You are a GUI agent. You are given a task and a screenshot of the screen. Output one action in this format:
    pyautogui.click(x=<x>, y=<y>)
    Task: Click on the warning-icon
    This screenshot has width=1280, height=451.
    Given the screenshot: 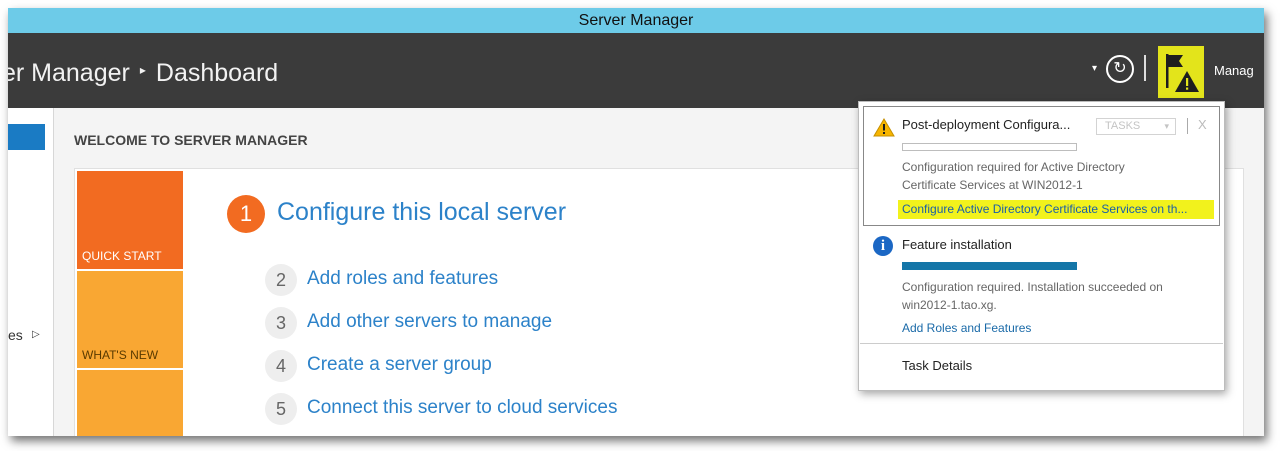 What is the action you would take?
    pyautogui.click(x=884, y=127)
    